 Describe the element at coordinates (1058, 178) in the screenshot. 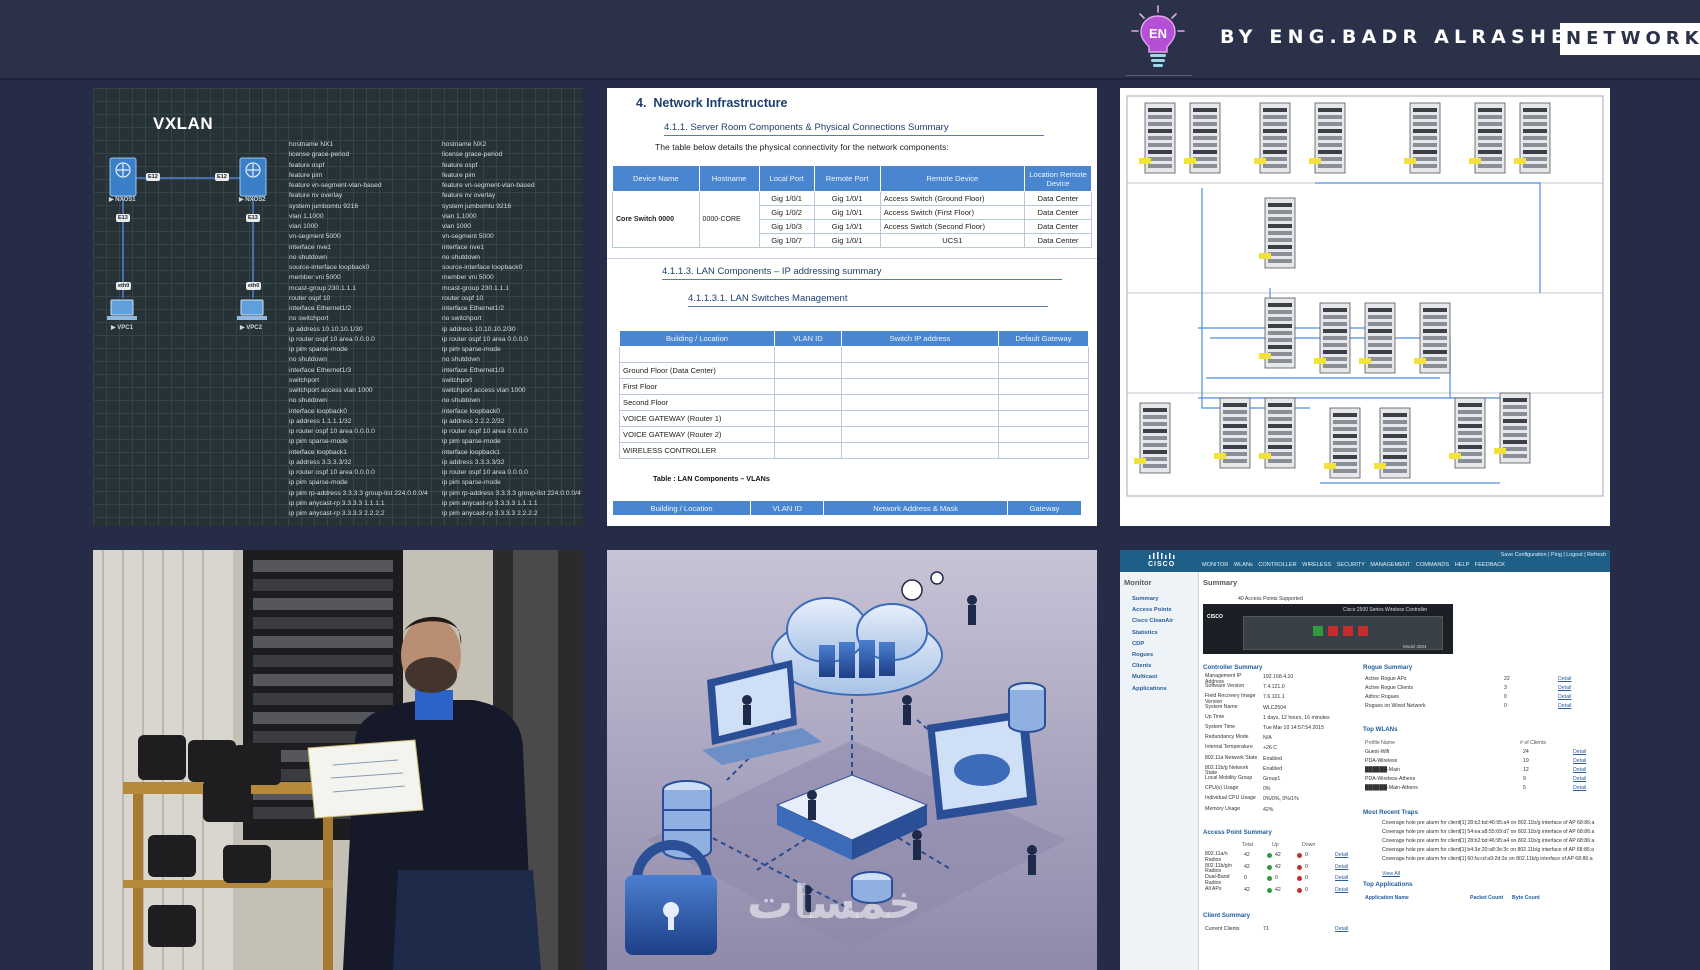

I see `th: Location Remote Device` at that location.